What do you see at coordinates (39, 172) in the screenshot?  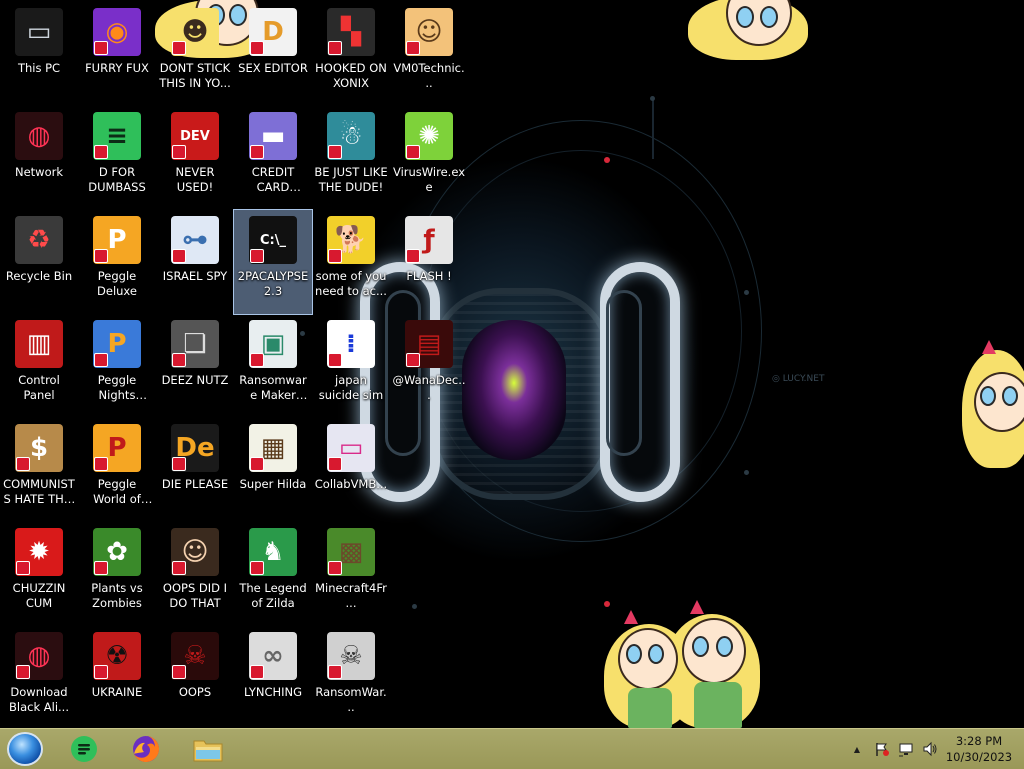 I see `desktop-icon-label: Network` at bounding box center [39, 172].